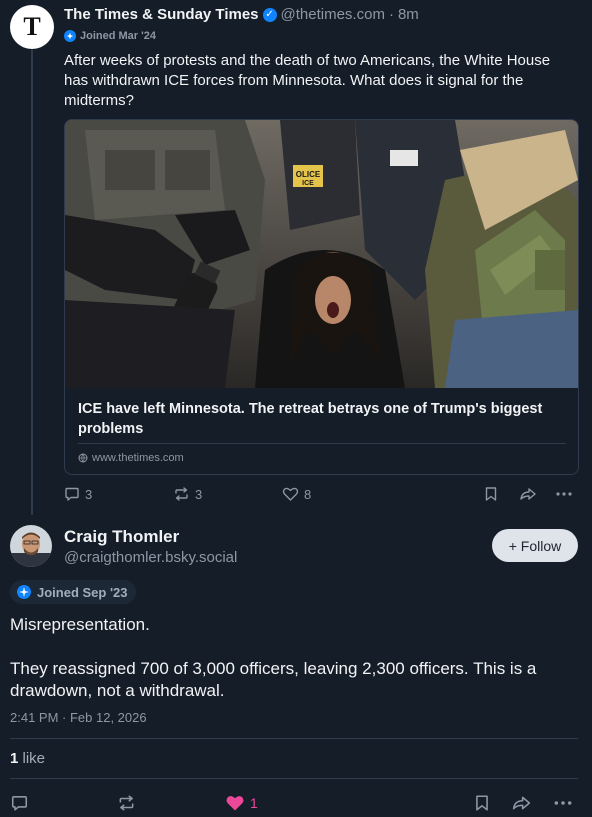 The width and height of the screenshot is (592, 817). I want to click on author-handle: @thetimes.com, so click(333, 14).